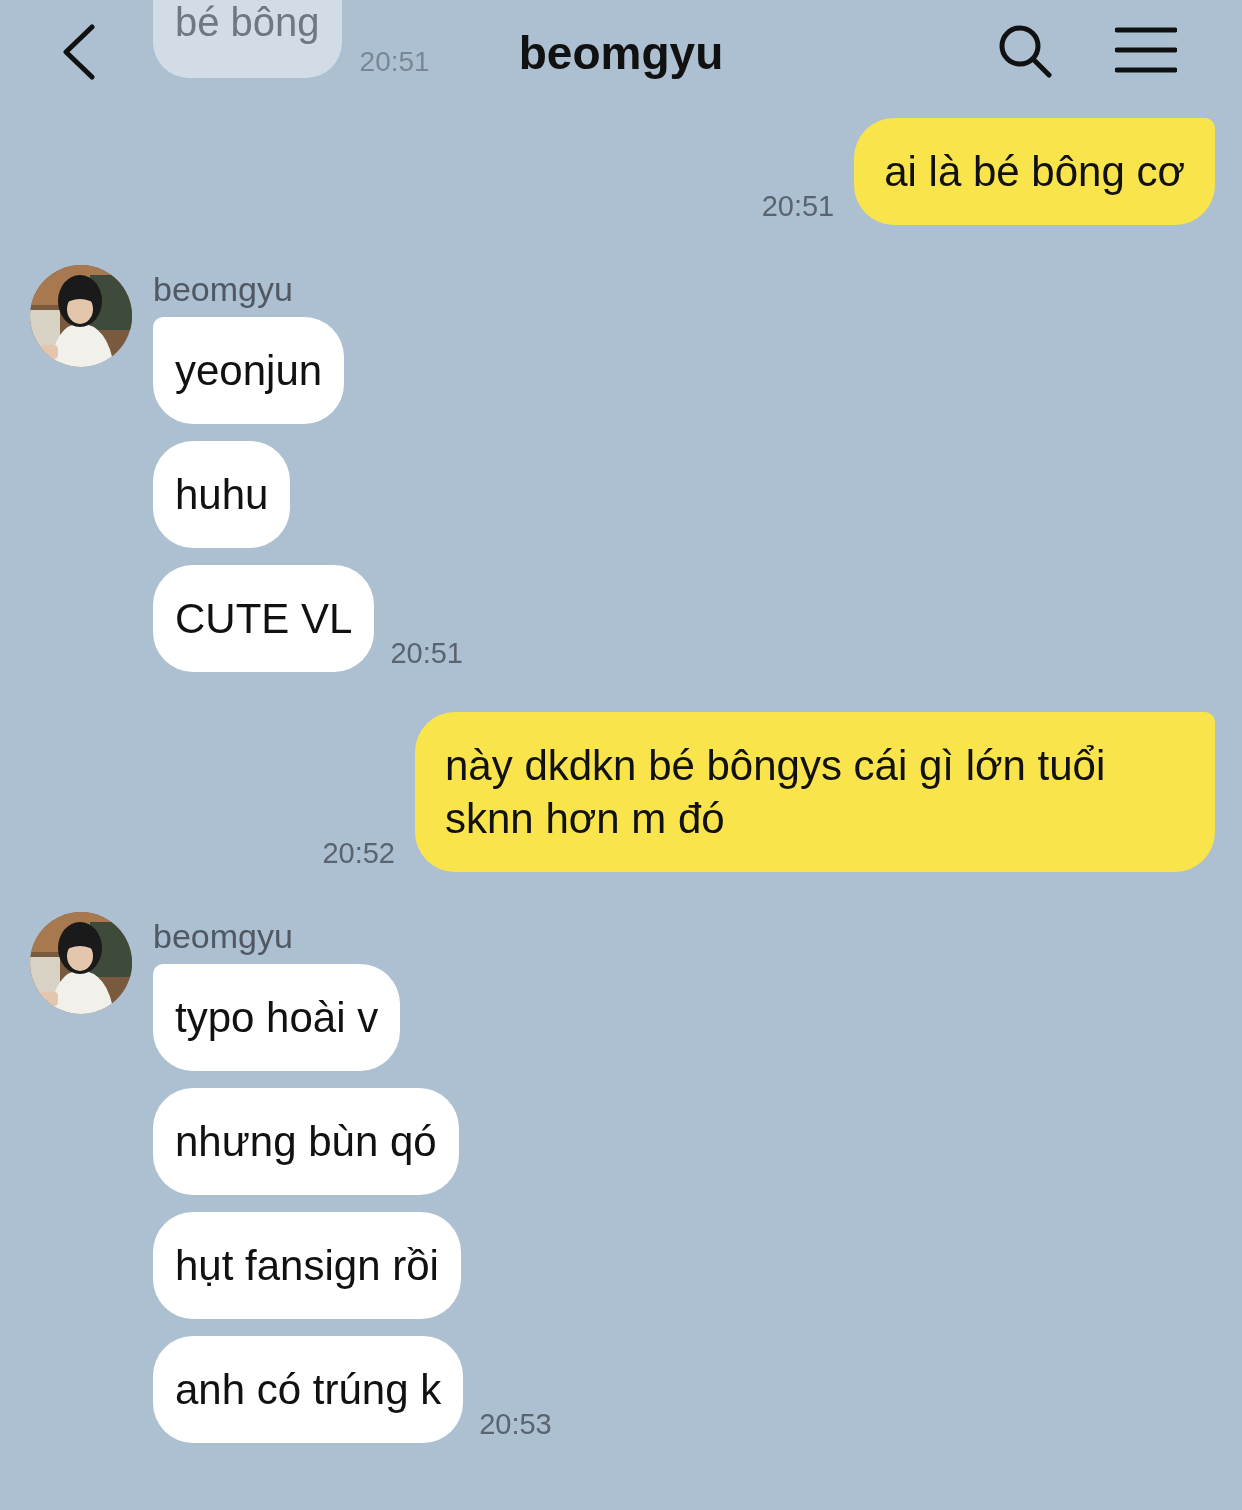  What do you see at coordinates (358, 854) in the screenshot?
I see `message-time: 20:52` at bounding box center [358, 854].